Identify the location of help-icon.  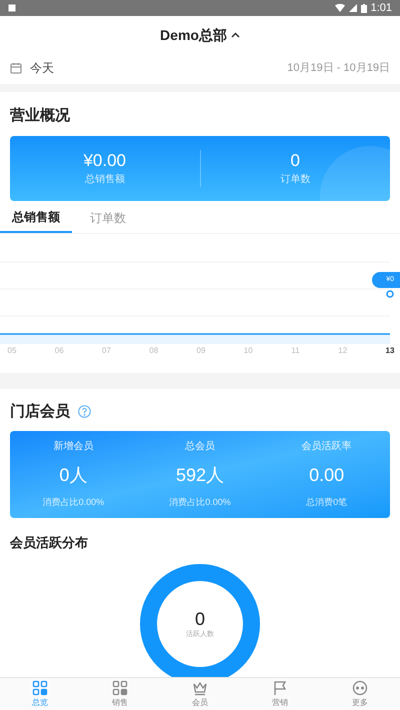
(84, 411).